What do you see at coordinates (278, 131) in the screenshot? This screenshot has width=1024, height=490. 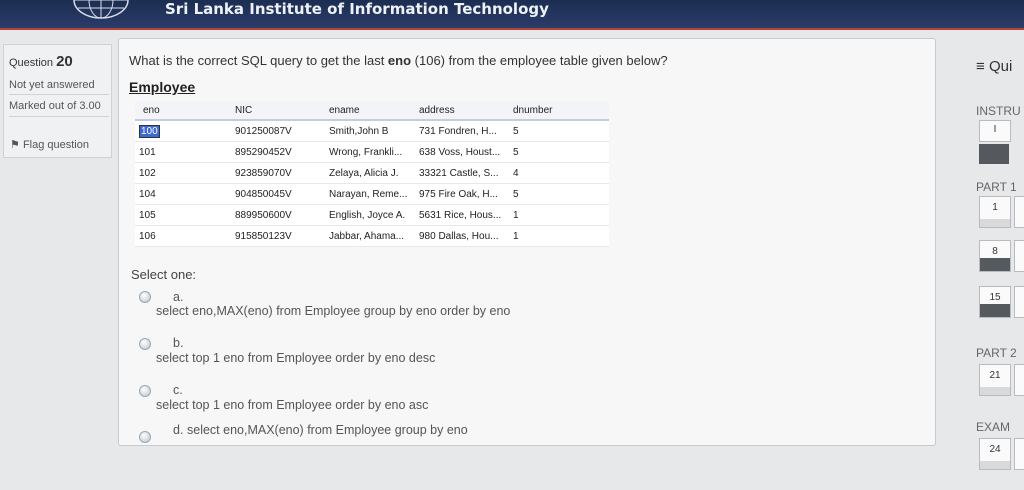 I see `table-cell: 901250087V` at bounding box center [278, 131].